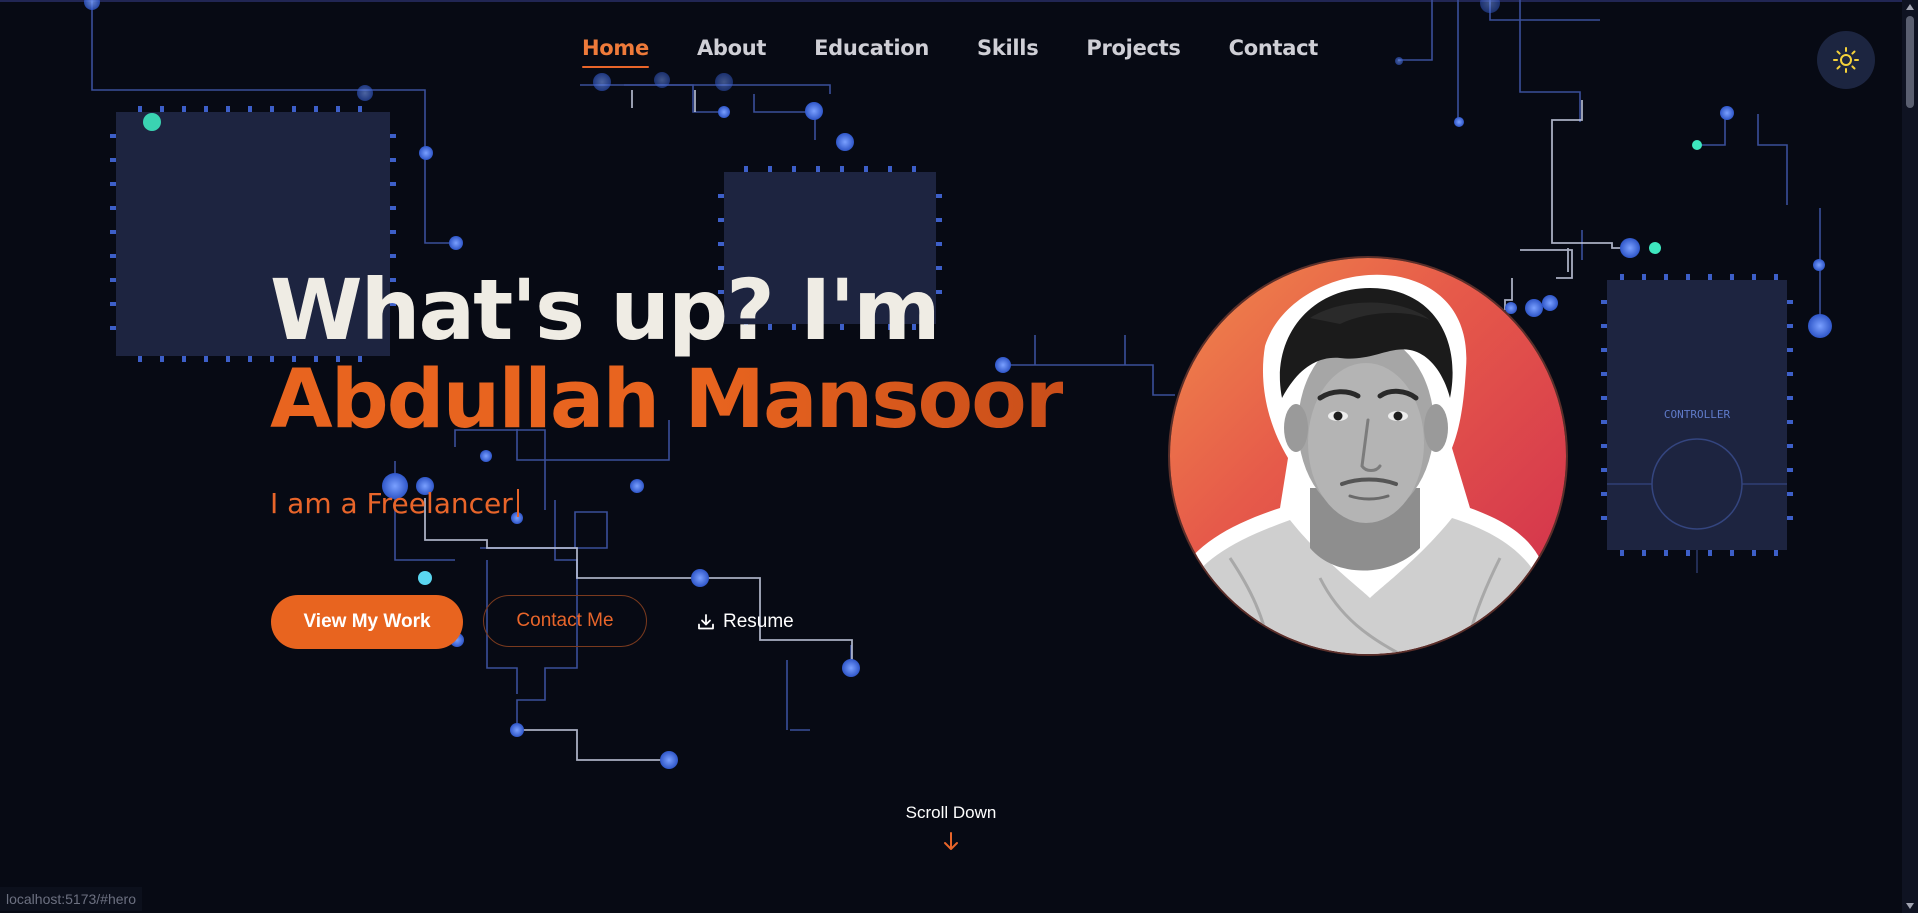 This screenshot has width=1918, height=913. What do you see at coordinates (367, 622) in the screenshot?
I see `view-work-button: View My Work` at bounding box center [367, 622].